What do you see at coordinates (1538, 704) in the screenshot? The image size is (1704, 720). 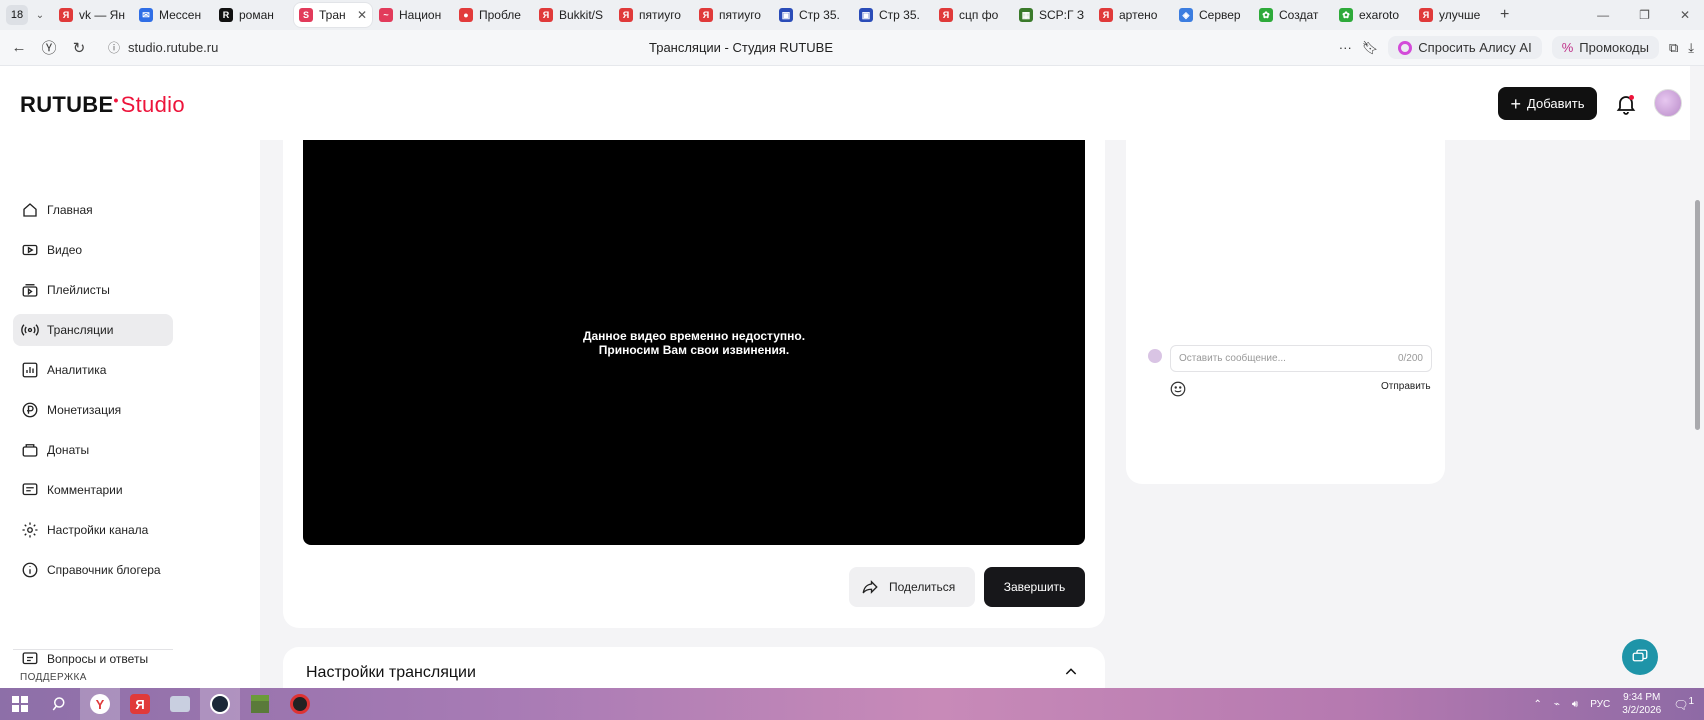 I see `tray-chevron-icon: ⌃` at bounding box center [1538, 704].